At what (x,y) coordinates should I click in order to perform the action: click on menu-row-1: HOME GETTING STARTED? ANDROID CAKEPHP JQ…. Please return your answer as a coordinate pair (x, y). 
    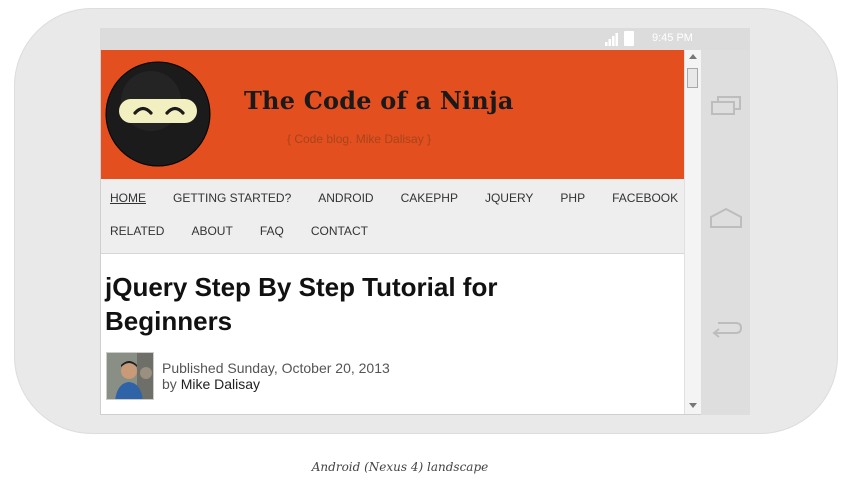
    Looking at the image, I should click on (405, 201).